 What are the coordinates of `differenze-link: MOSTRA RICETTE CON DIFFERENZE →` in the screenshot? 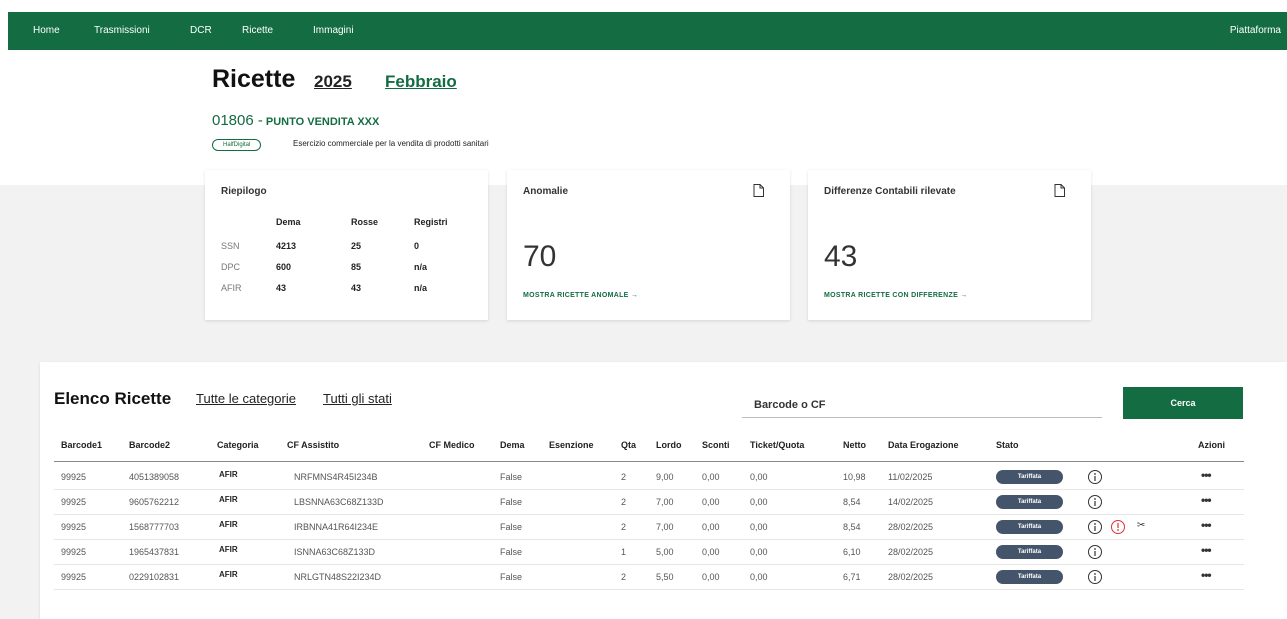 It's located at (896, 295).